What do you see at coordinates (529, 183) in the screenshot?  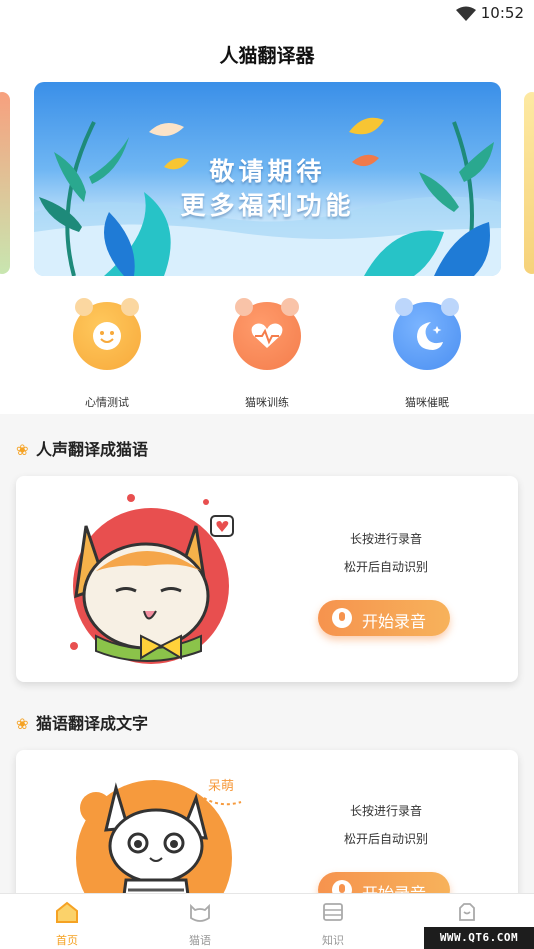 I see `banner-peek-next` at bounding box center [529, 183].